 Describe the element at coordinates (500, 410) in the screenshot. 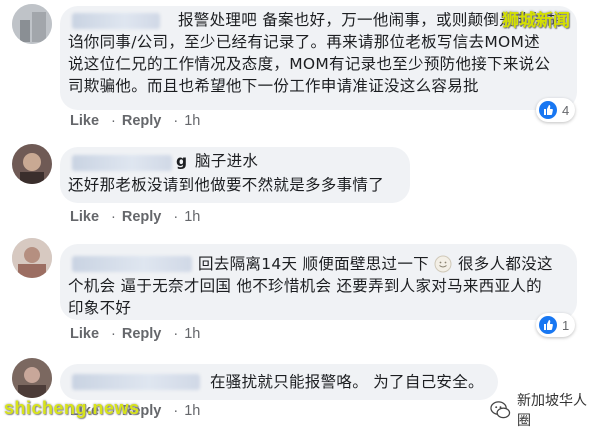

I see `wechat-icon` at that location.